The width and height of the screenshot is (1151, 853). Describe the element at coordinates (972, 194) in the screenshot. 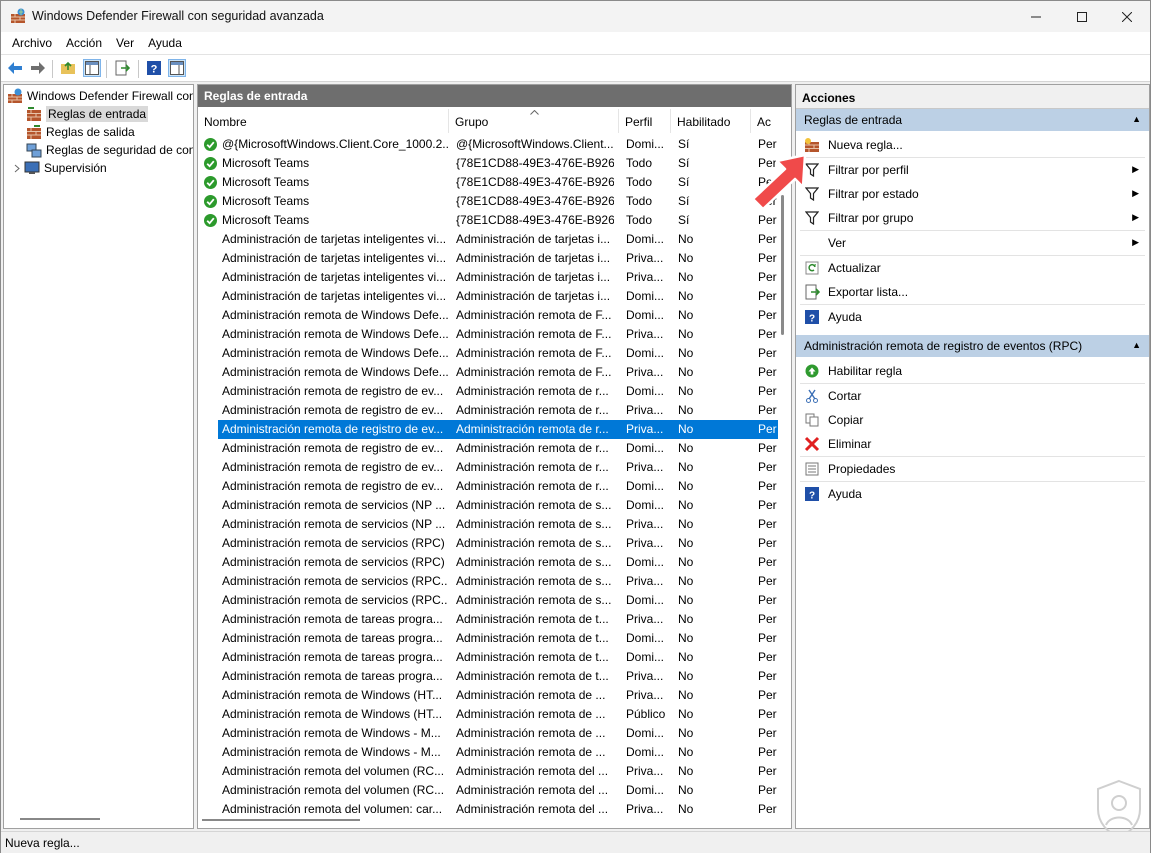

I see `action-filter-by-state: Filtrar por estado ▶` at that location.